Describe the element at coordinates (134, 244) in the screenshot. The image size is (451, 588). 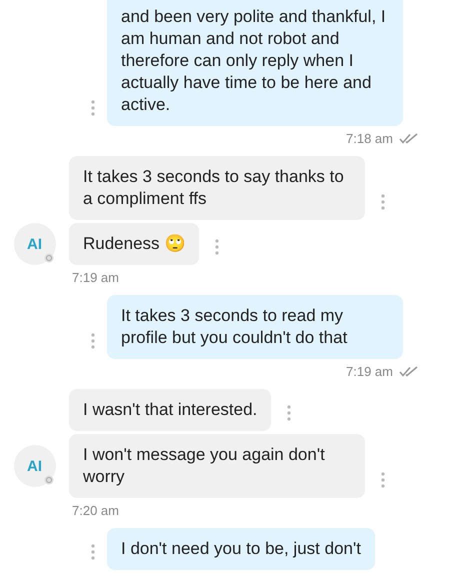
I see `message-bubble: Rudeness 🙄` at that location.